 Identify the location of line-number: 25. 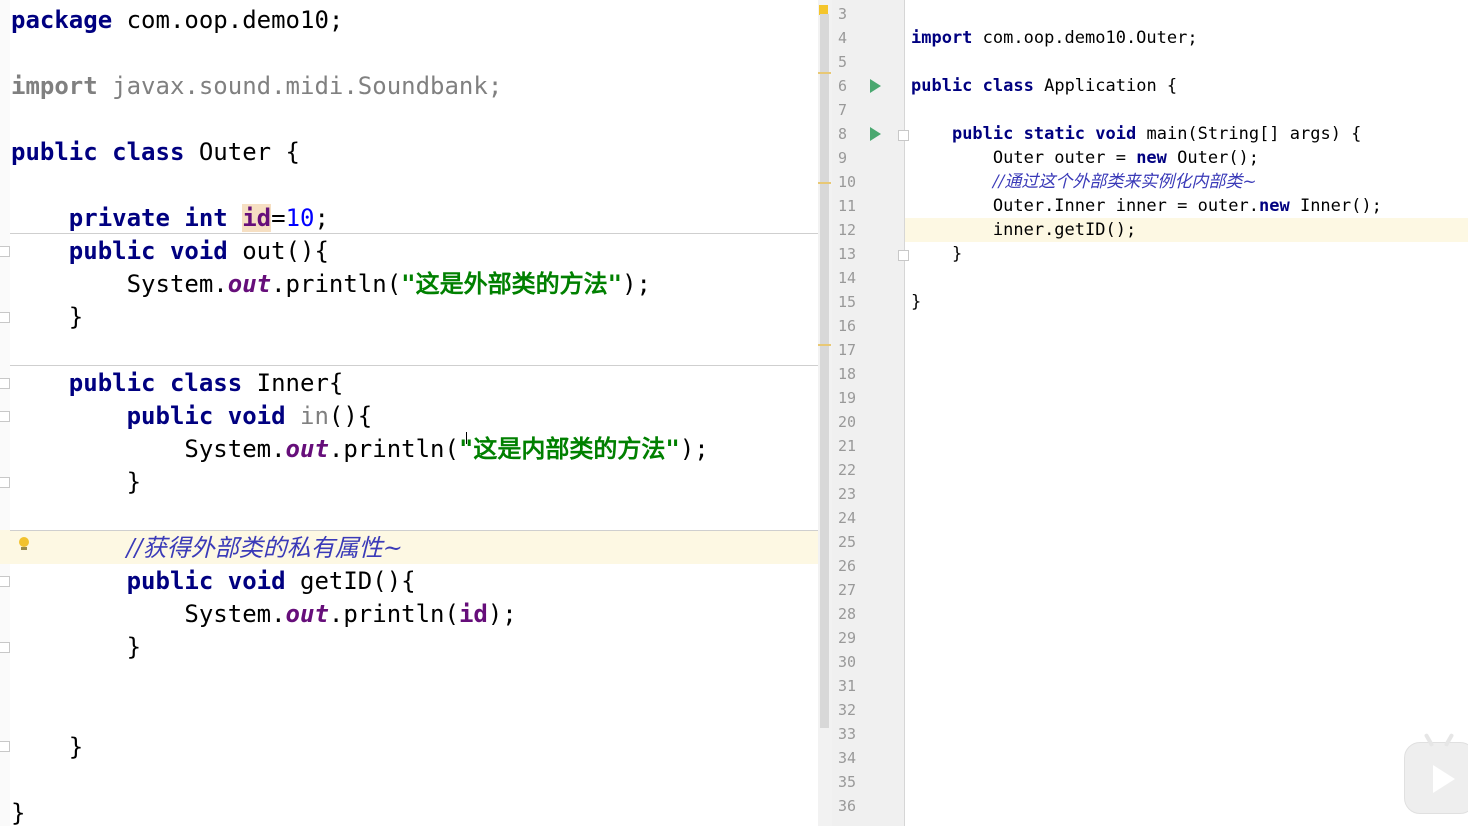
(847, 542).